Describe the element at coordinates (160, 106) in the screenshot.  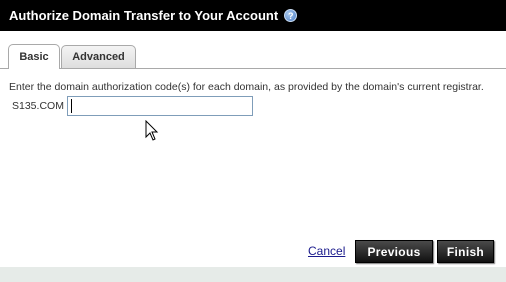
I see `auth-code-input` at that location.